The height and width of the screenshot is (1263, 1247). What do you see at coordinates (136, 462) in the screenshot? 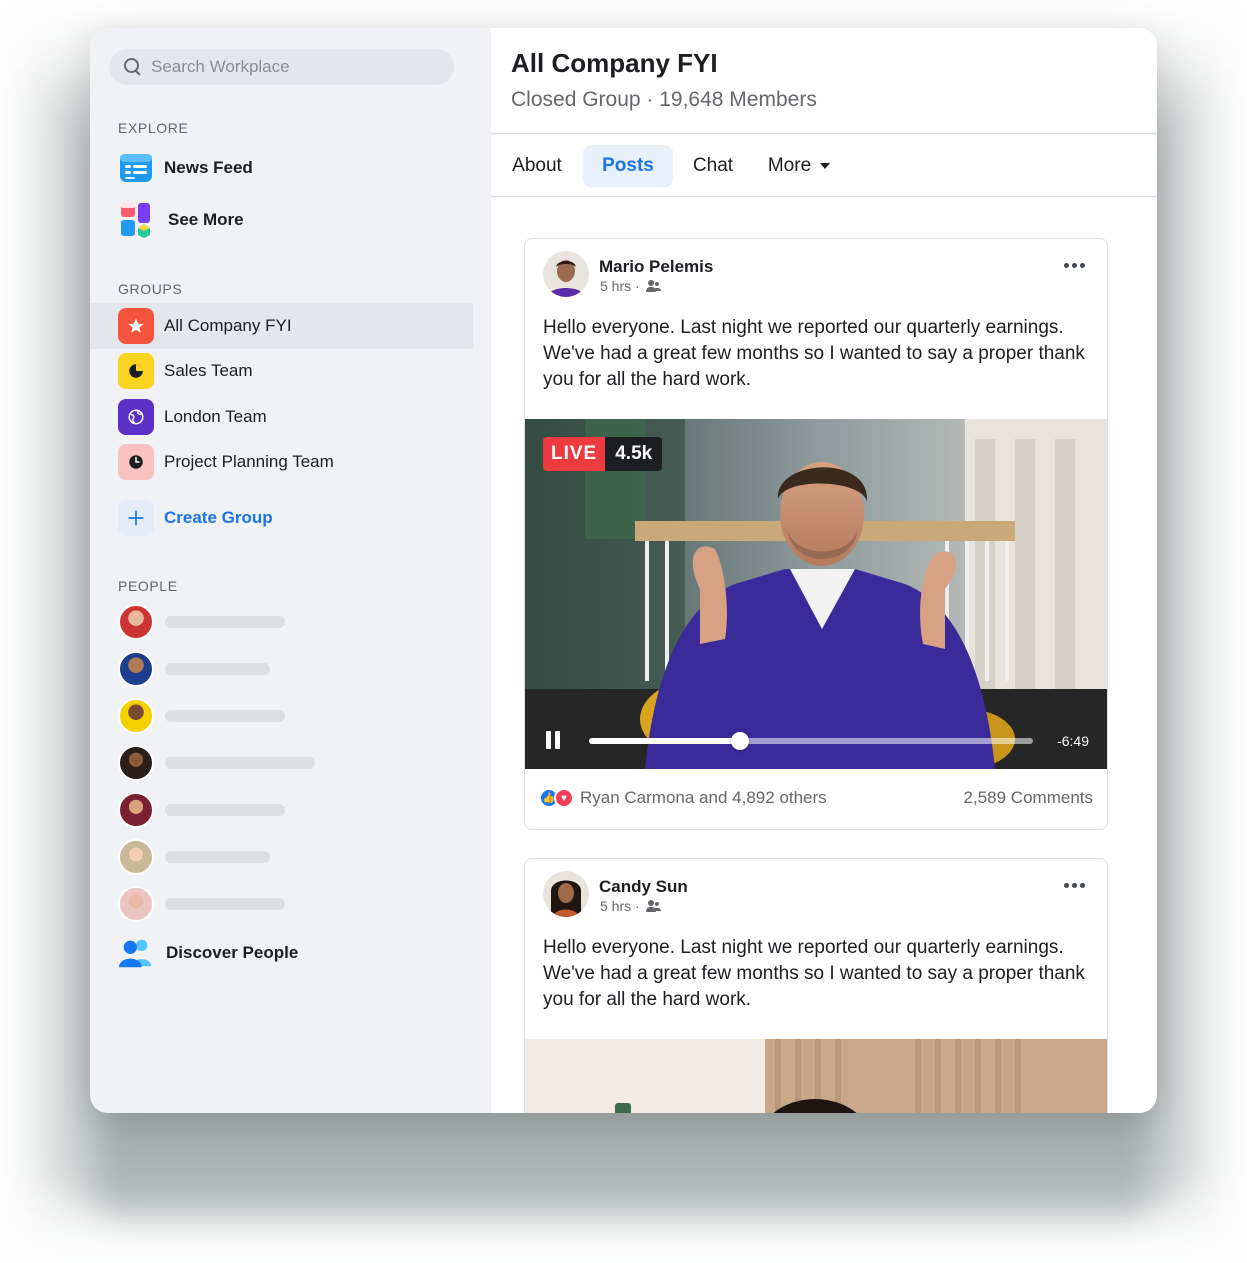
I see `clock-icon` at bounding box center [136, 462].